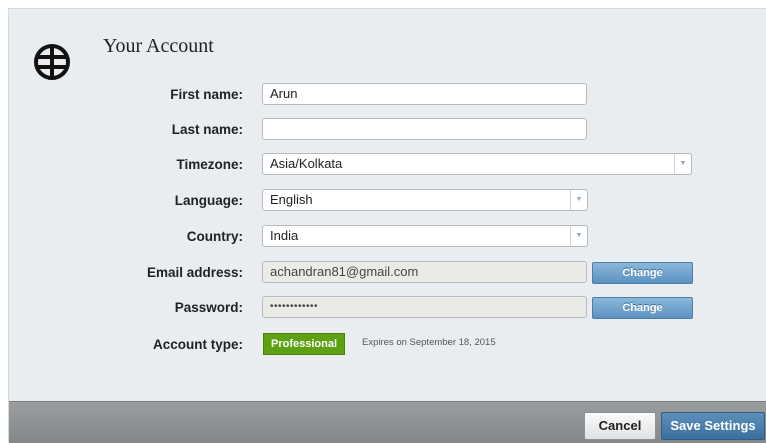 Image resolution: width=766 pixels, height=443 pixels. Describe the element at coordinates (424, 272) in the screenshot. I see `email-field: achandran81@gmail.com` at that location.